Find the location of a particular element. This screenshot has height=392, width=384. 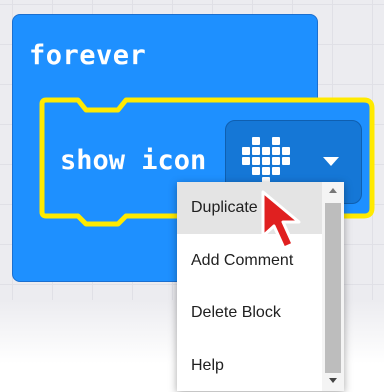

scroll-down-arrow-icon is located at coordinates (333, 380).